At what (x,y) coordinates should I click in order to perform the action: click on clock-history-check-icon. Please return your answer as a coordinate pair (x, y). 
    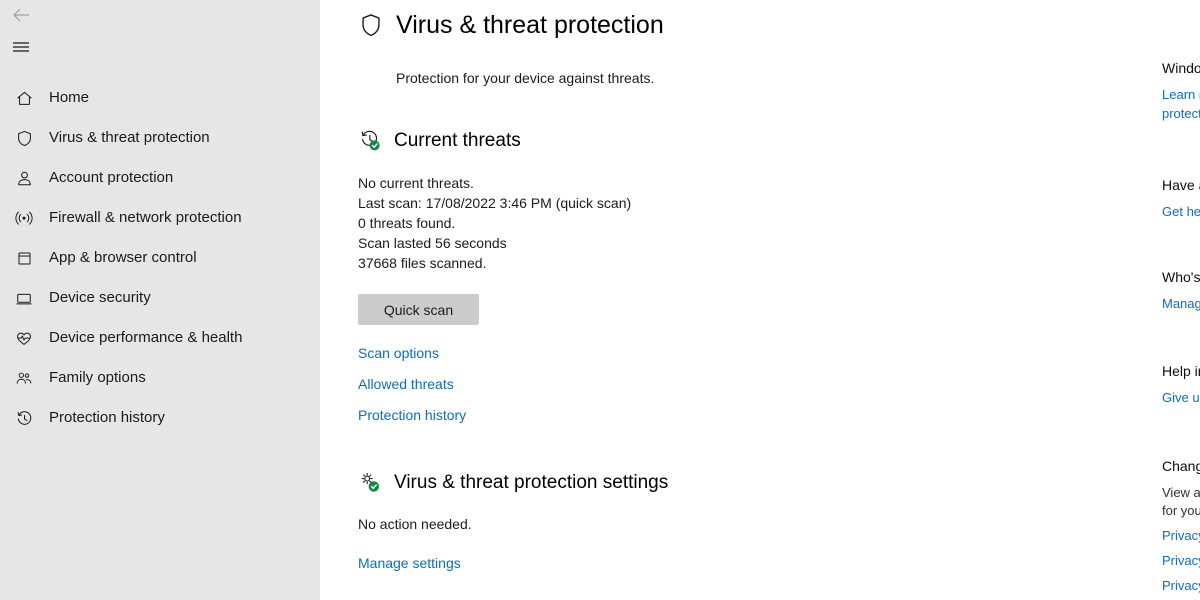
    Looking at the image, I should click on (370, 141).